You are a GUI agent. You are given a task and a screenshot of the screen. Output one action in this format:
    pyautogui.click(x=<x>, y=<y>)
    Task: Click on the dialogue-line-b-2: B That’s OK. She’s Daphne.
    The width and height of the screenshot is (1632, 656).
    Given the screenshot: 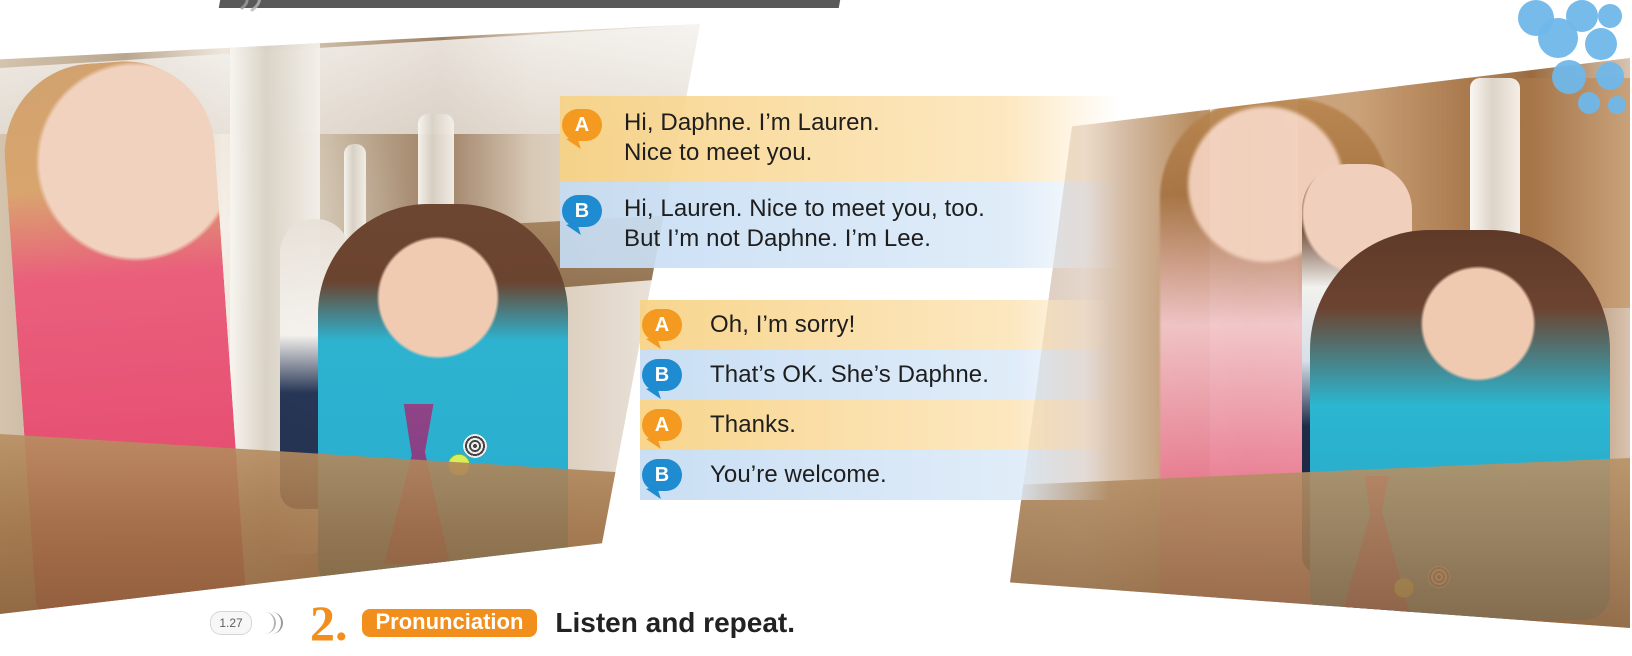 What is the action you would take?
    pyautogui.click(x=875, y=375)
    